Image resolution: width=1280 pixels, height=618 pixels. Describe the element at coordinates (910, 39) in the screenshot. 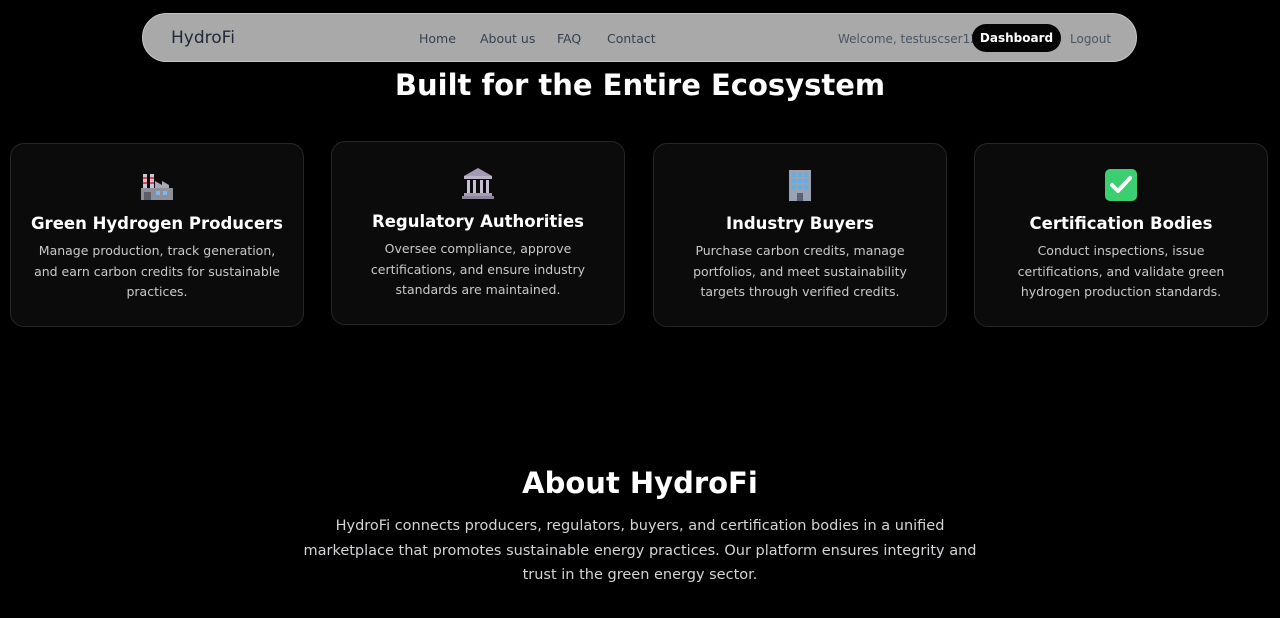

I see `welcome-text: Welcome, testuscser12!` at that location.